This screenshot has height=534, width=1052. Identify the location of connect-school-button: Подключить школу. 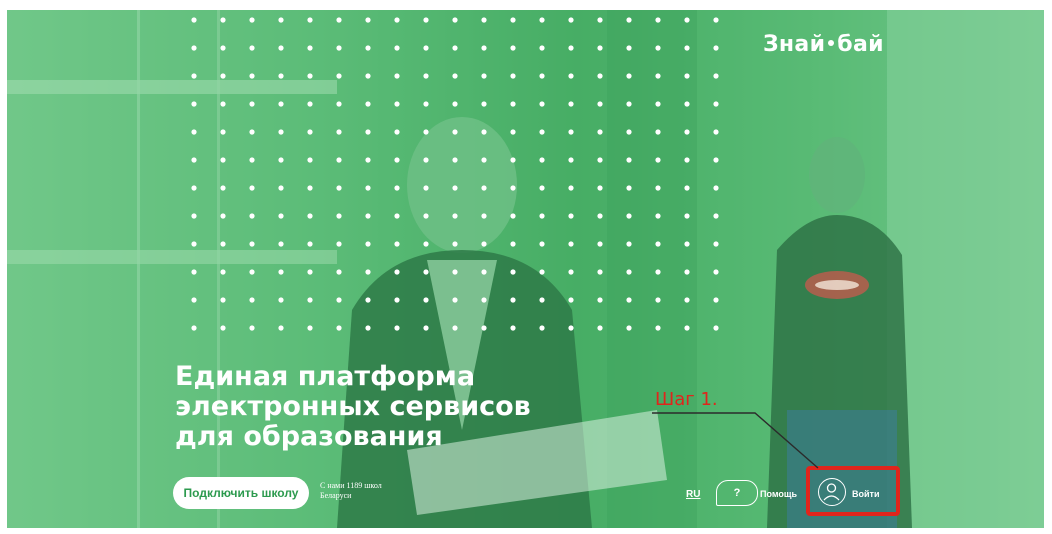
(241, 493).